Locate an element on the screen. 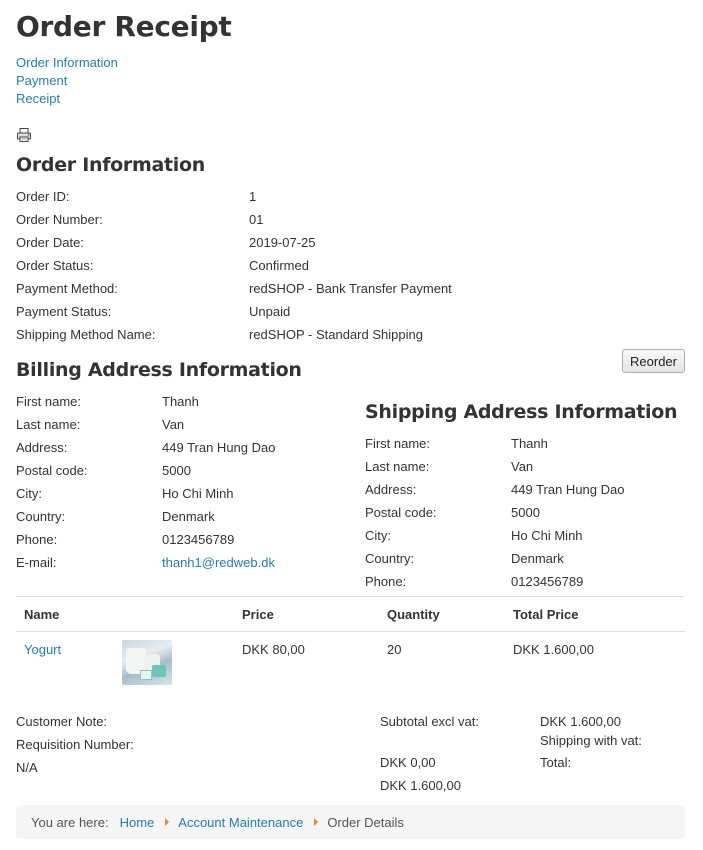 The height and width of the screenshot is (850, 703). billing-address-row: Address: 449 Tran Hung Dao is located at coordinates (181, 447).